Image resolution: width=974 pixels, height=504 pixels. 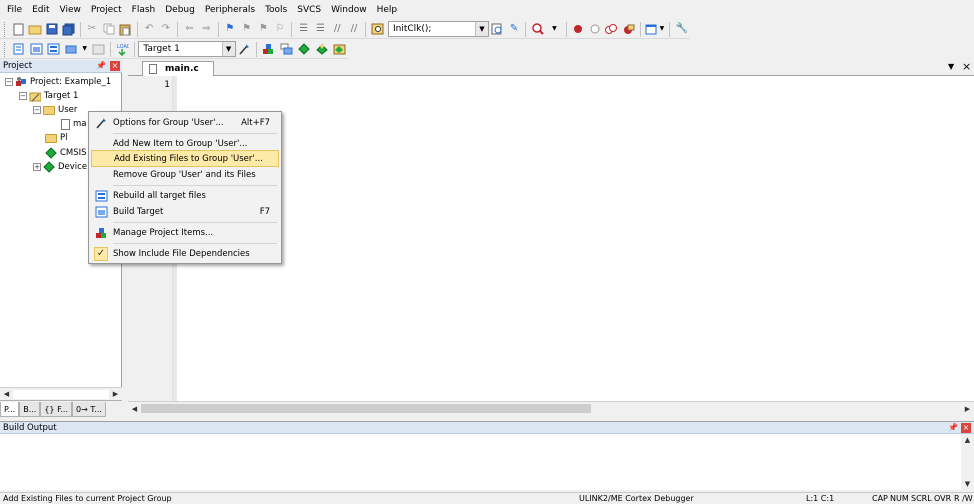 I want to click on build-output-pane: ▲ ▼, so click(x=487, y=462).